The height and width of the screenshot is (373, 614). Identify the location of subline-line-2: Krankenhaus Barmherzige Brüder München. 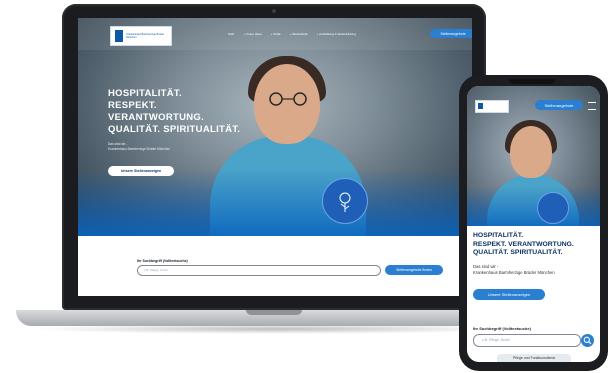
(139, 149).